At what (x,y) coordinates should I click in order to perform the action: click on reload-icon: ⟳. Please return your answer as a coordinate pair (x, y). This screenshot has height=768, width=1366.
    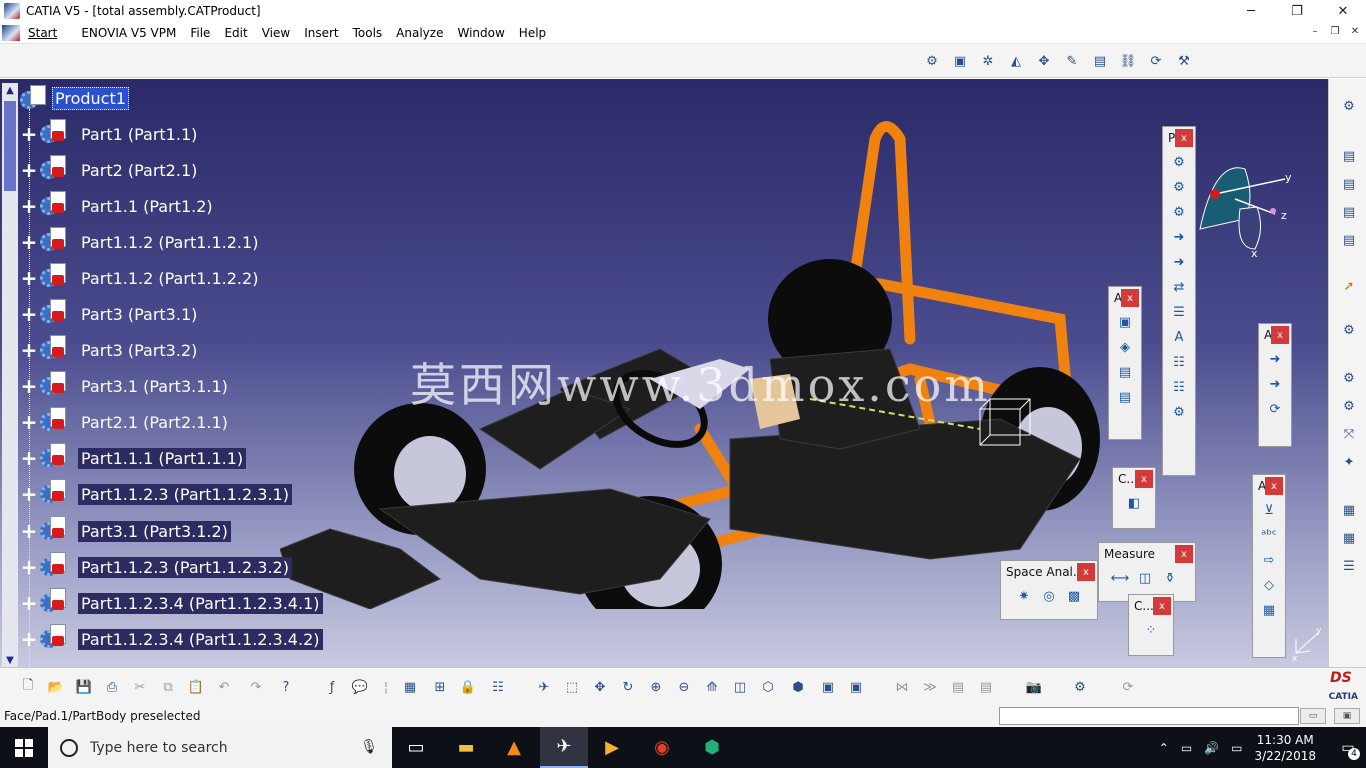
    Looking at the image, I should click on (1128, 687).